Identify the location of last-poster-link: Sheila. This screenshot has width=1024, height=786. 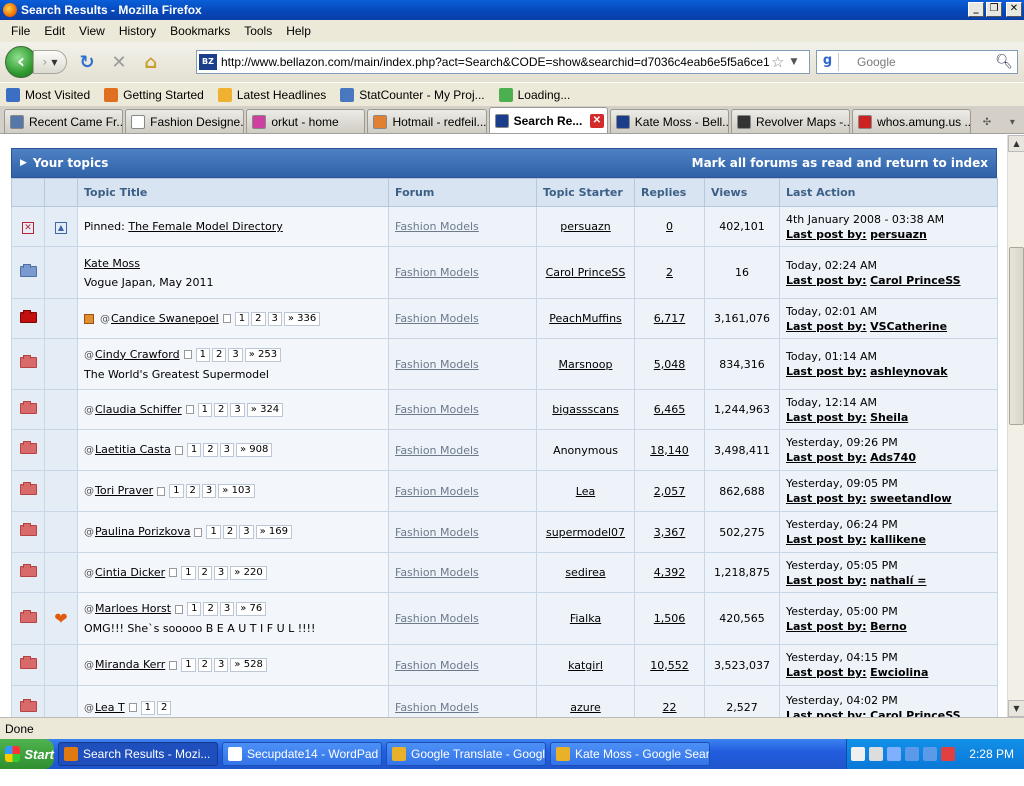
(889, 417).